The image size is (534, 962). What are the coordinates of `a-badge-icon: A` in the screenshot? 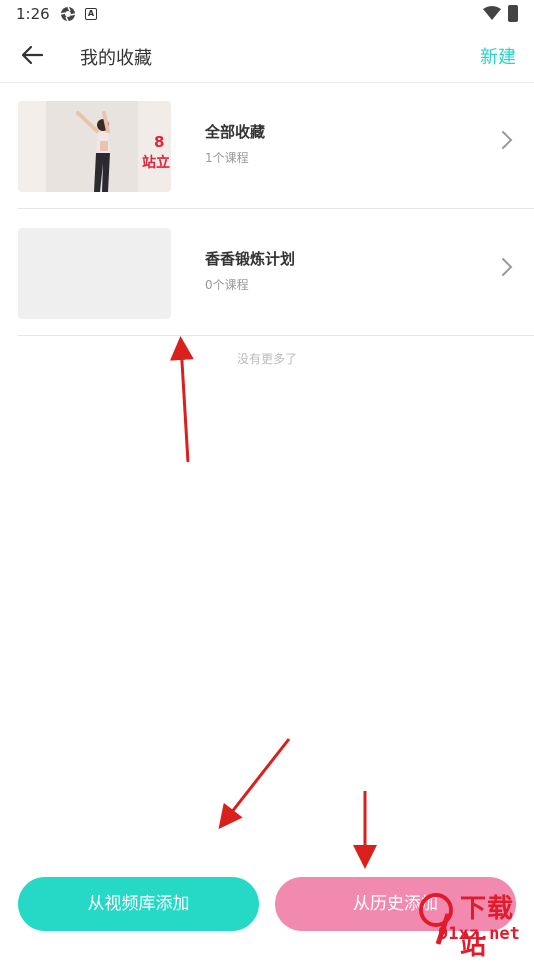 It's located at (91, 14).